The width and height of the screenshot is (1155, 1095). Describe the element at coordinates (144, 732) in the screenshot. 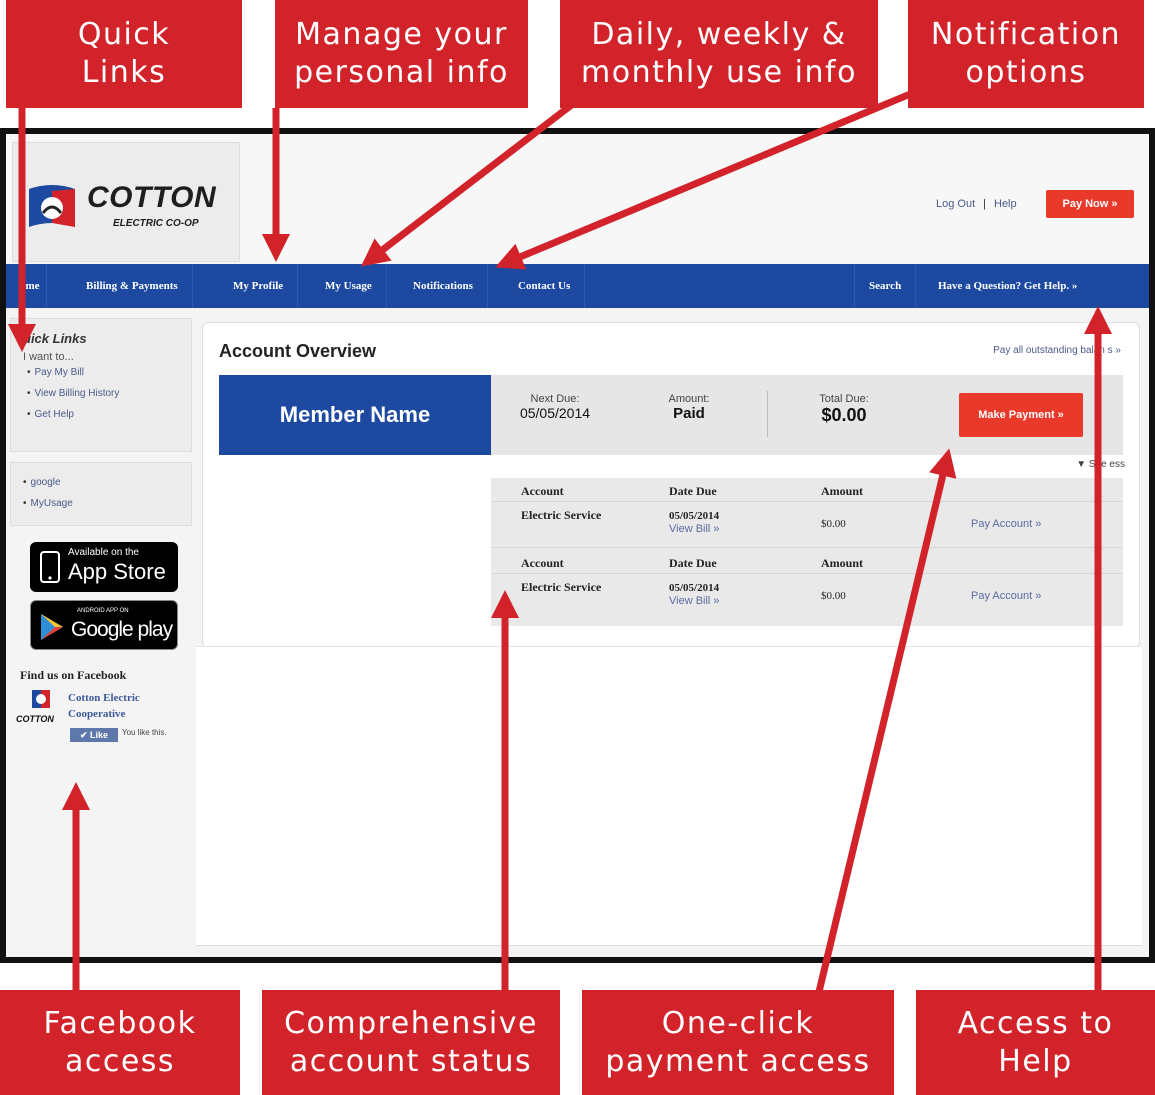

I see `facebook-like-text: You like this.` at that location.